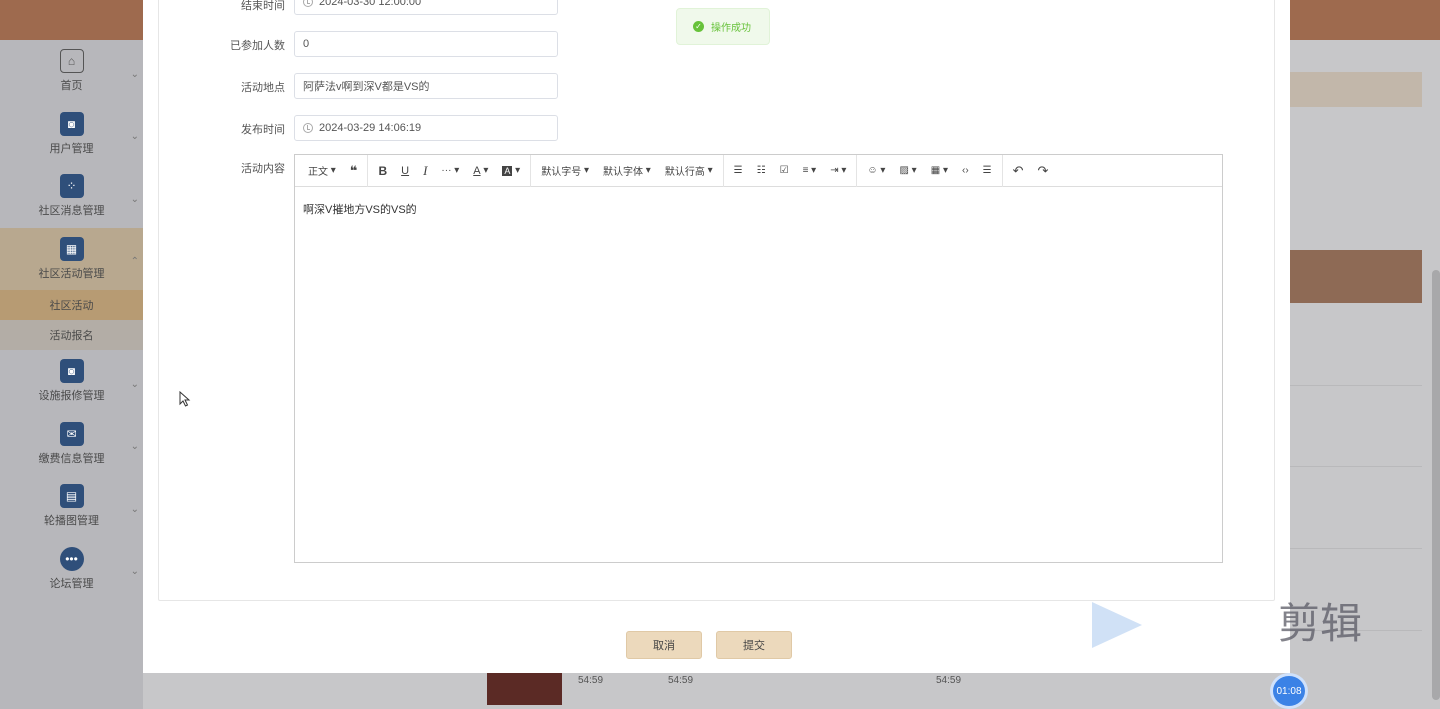 The width and height of the screenshot is (1440, 709). I want to click on more-styles-button: ··· ▾, so click(450, 171).